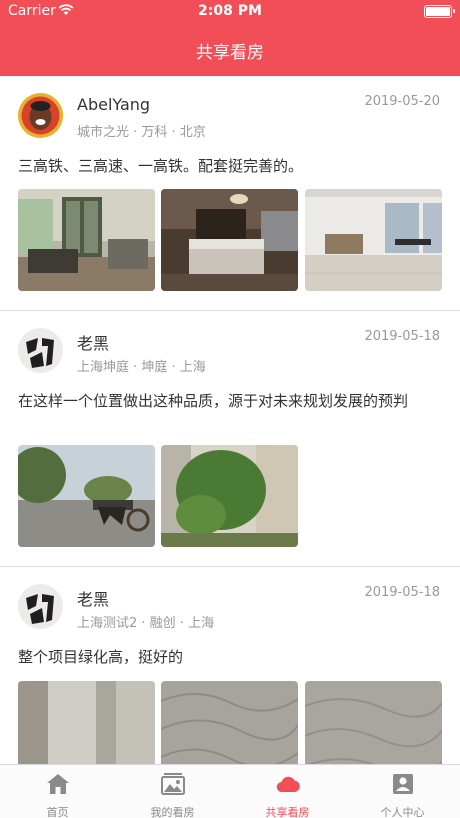  I want to click on cloud-icon, so click(288, 784).